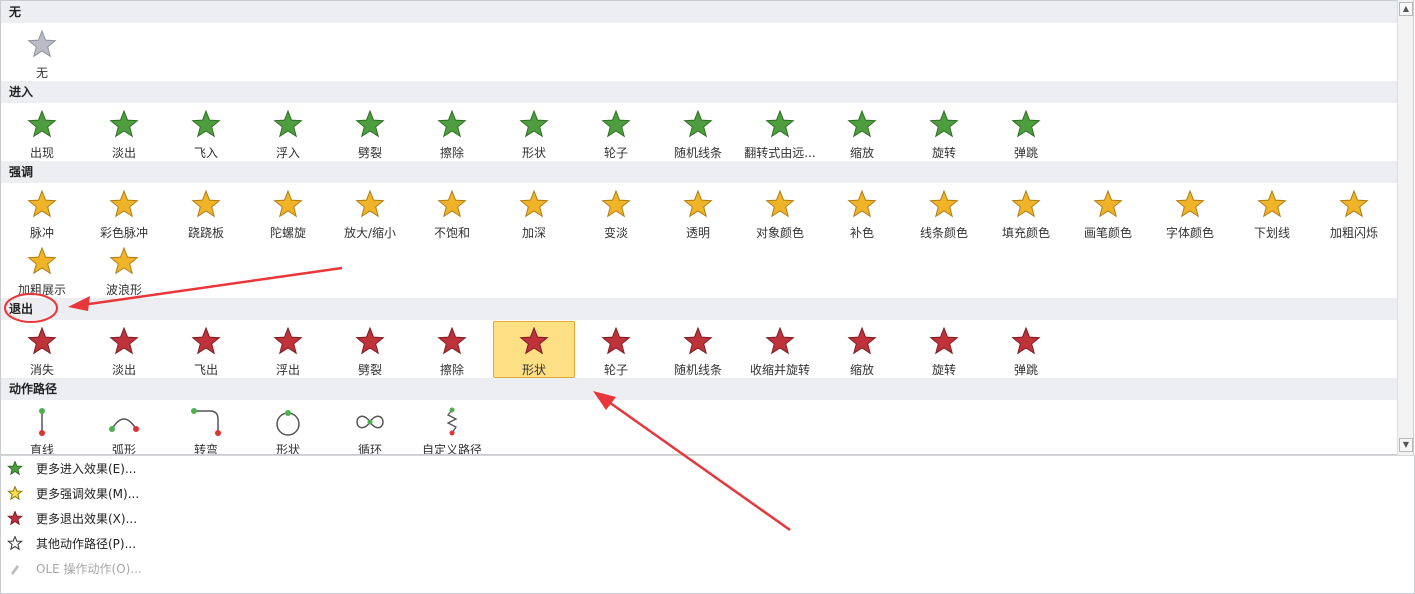 This screenshot has width=1415, height=594. I want to click on effect-label: 擦除, so click(451, 370).